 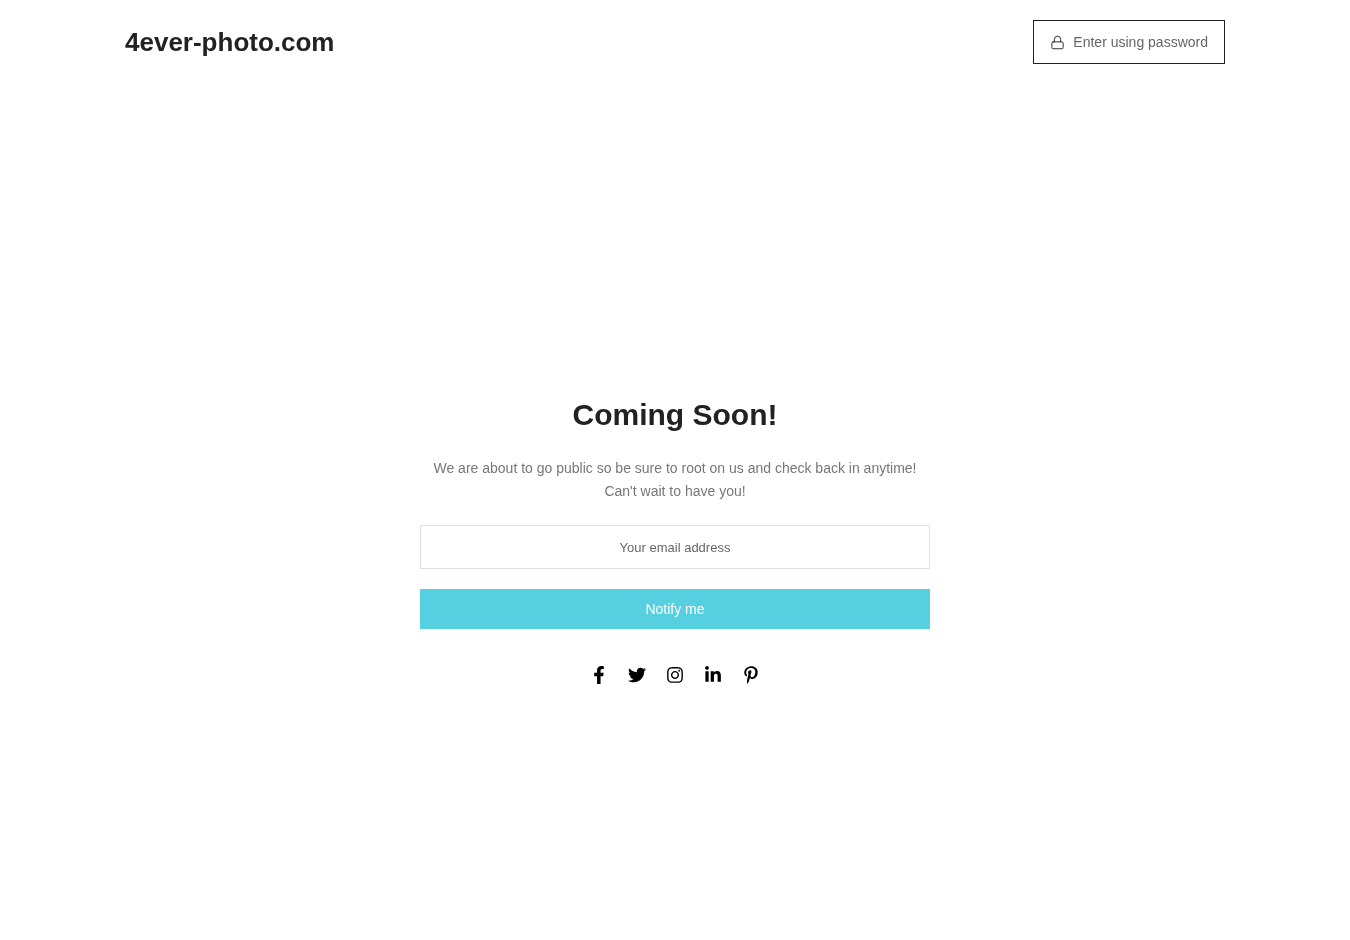 What do you see at coordinates (230, 42) in the screenshot?
I see `site-logo: 4ever-photo.com` at bounding box center [230, 42].